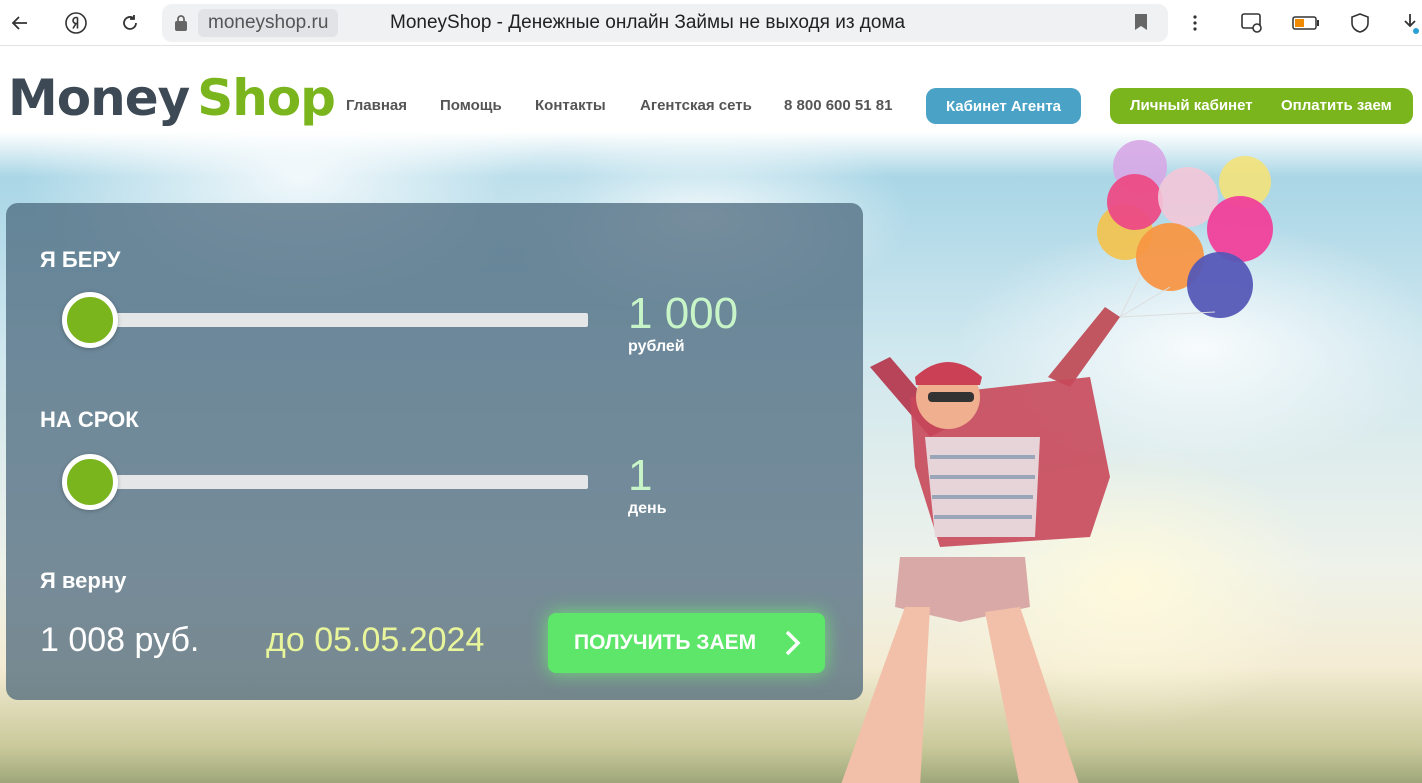 The image size is (1422, 783). What do you see at coordinates (375, 640) in the screenshot?
I see `repay-date: до 05.05.2024` at bounding box center [375, 640].